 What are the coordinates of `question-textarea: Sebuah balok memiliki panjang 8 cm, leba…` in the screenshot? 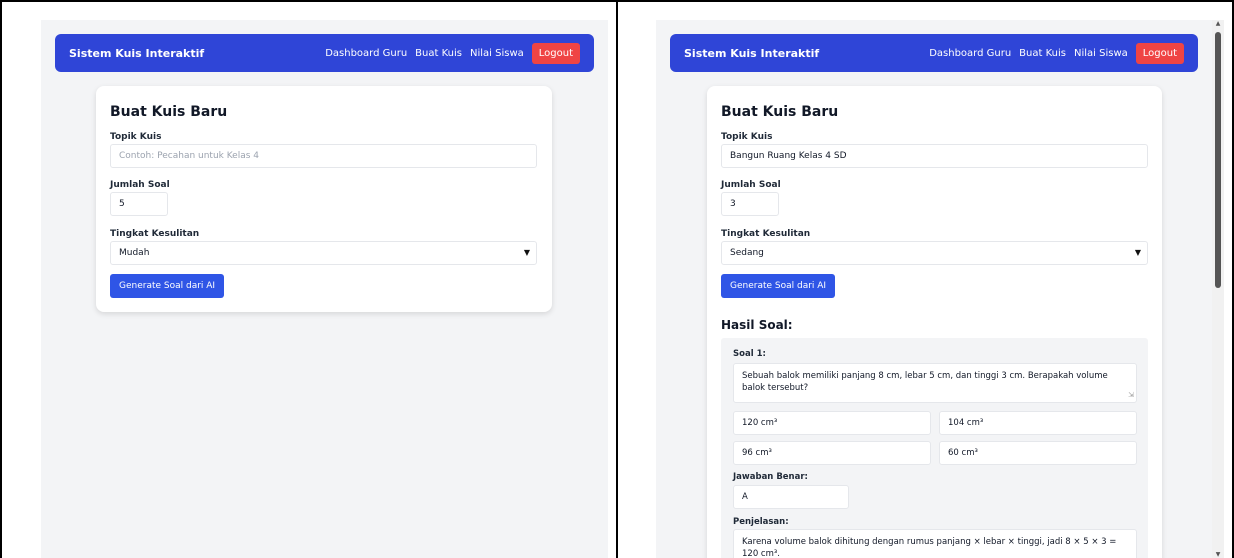 It's located at (935, 383).